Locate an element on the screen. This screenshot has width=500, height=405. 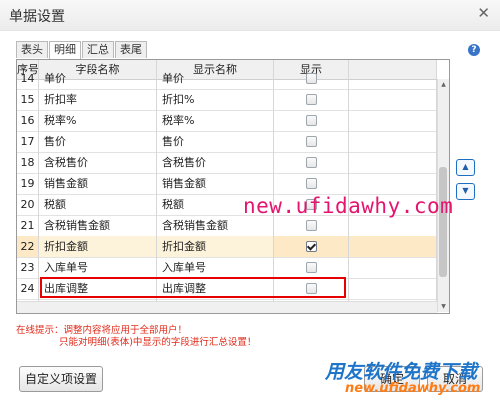
watermark-url: new.ufidawhy.com is located at coordinates (348, 206).